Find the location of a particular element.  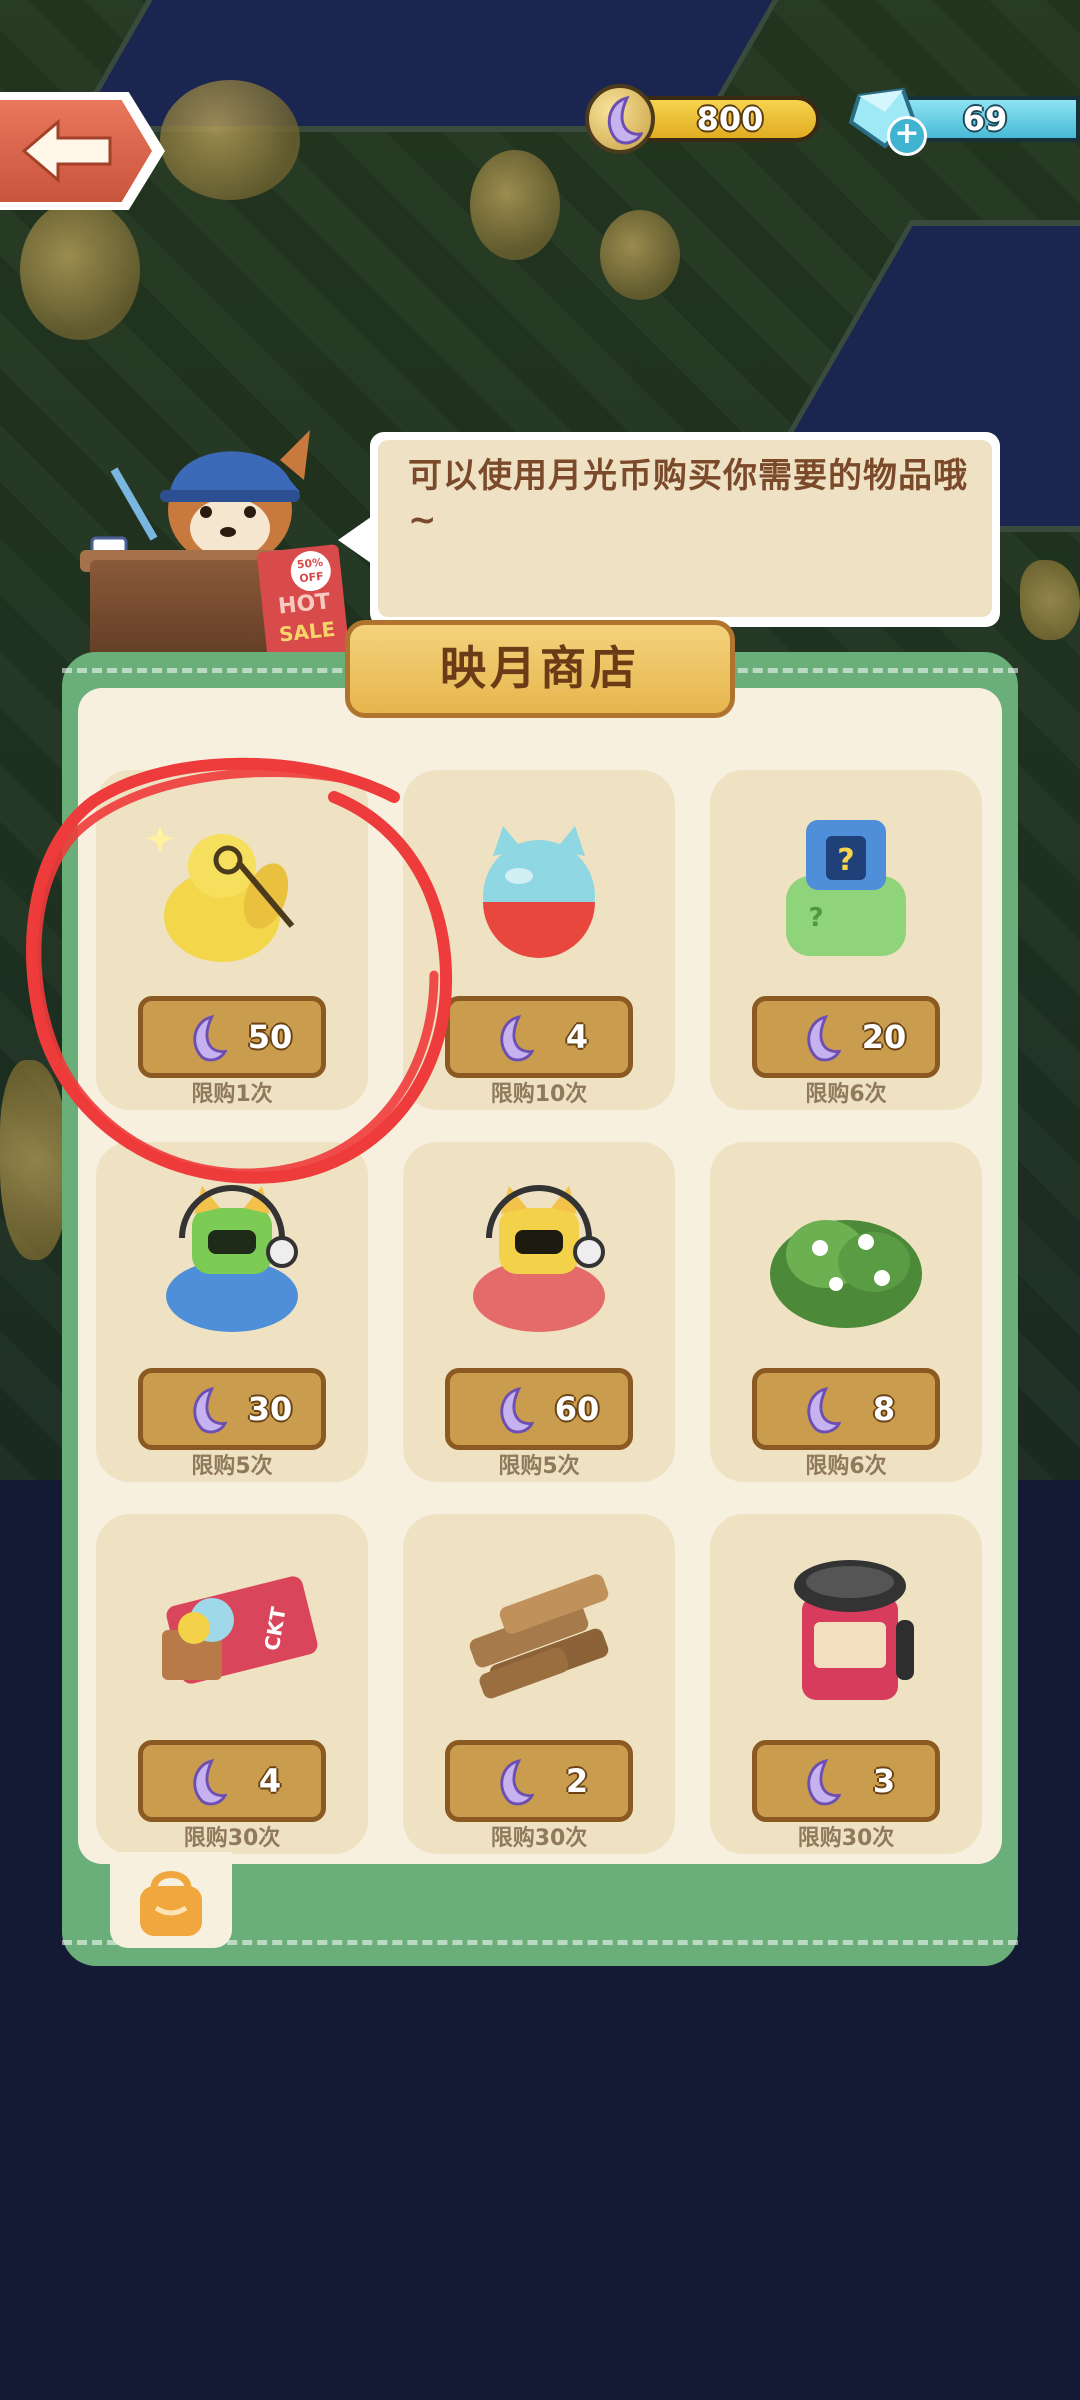

buy-price-button: 2 is located at coordinates (539, 1781).